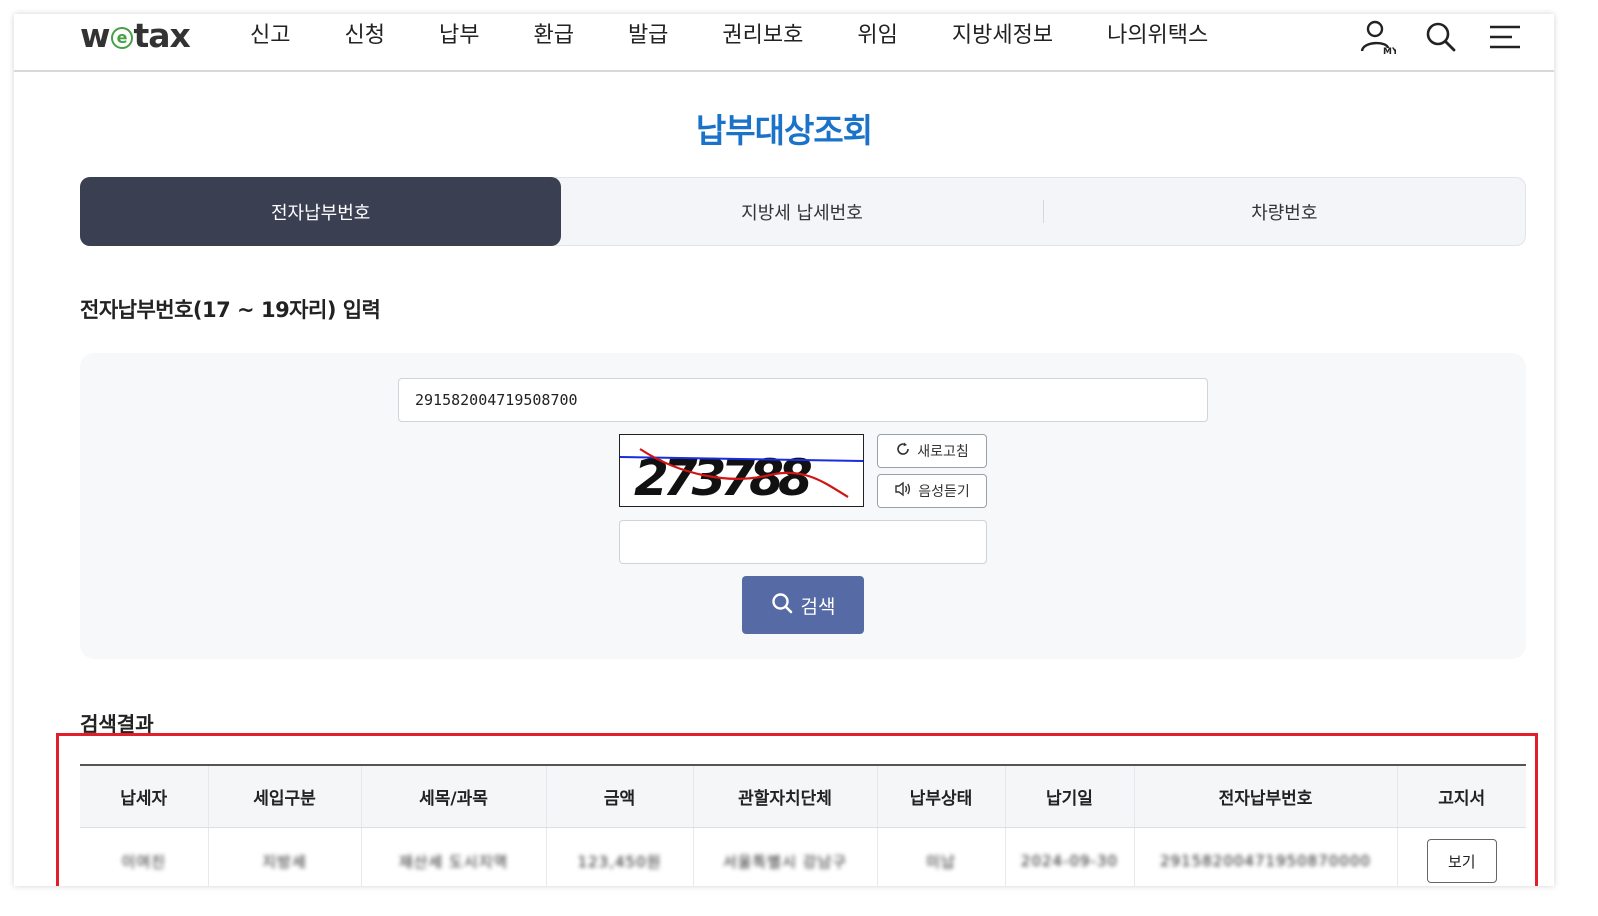  What do you see at coordinates (803, 400) in the screenshot?
I see `epay-number-input` at bounding box center [803, 400].